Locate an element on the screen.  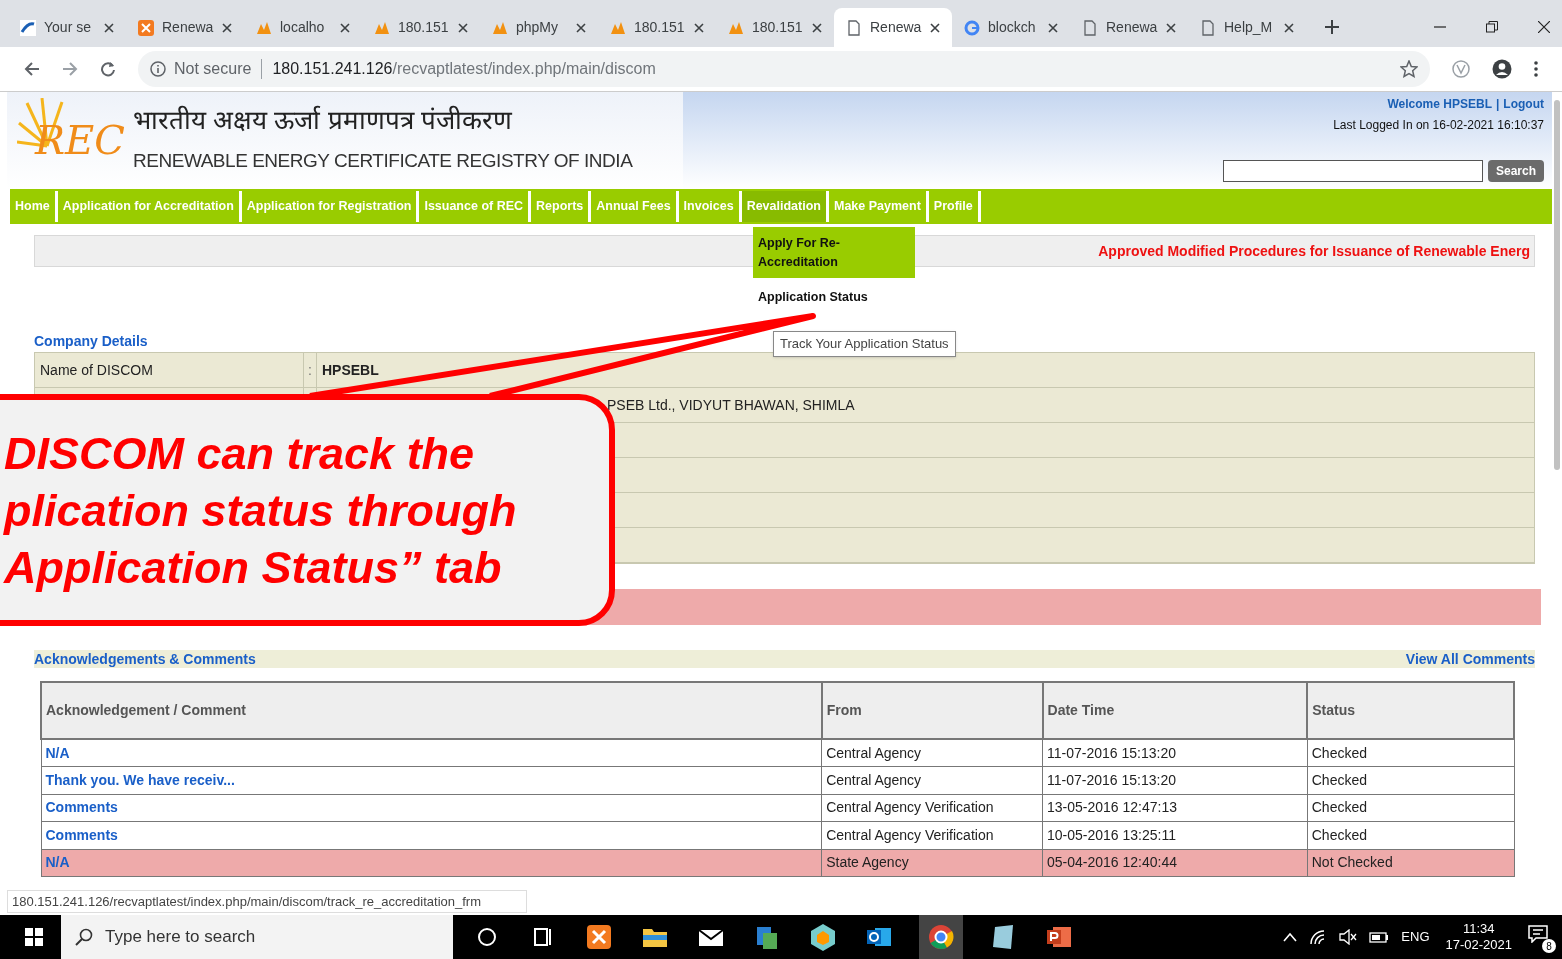
browser-tab: Your se is located at coordinates (67, 27).